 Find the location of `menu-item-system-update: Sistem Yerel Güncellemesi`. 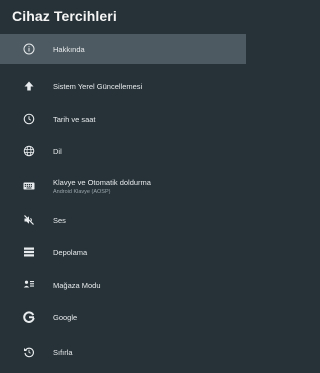

menu-item-system-update: Sistem Yerel Güncellemesi is located at coordinates (123, 86).